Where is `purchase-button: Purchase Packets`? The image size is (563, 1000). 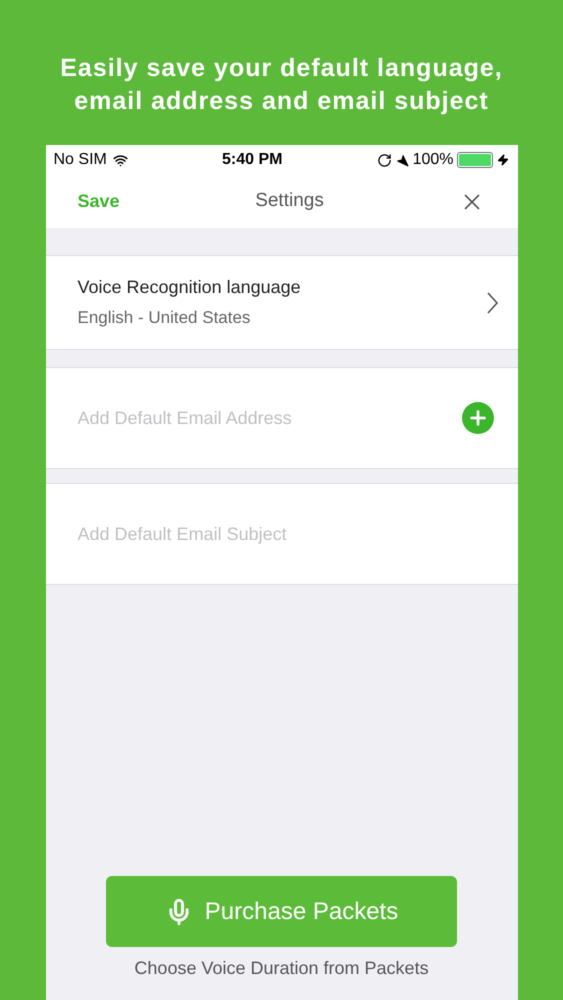 purchase-button: Purchase Packets is located at coordinates (281, 911).